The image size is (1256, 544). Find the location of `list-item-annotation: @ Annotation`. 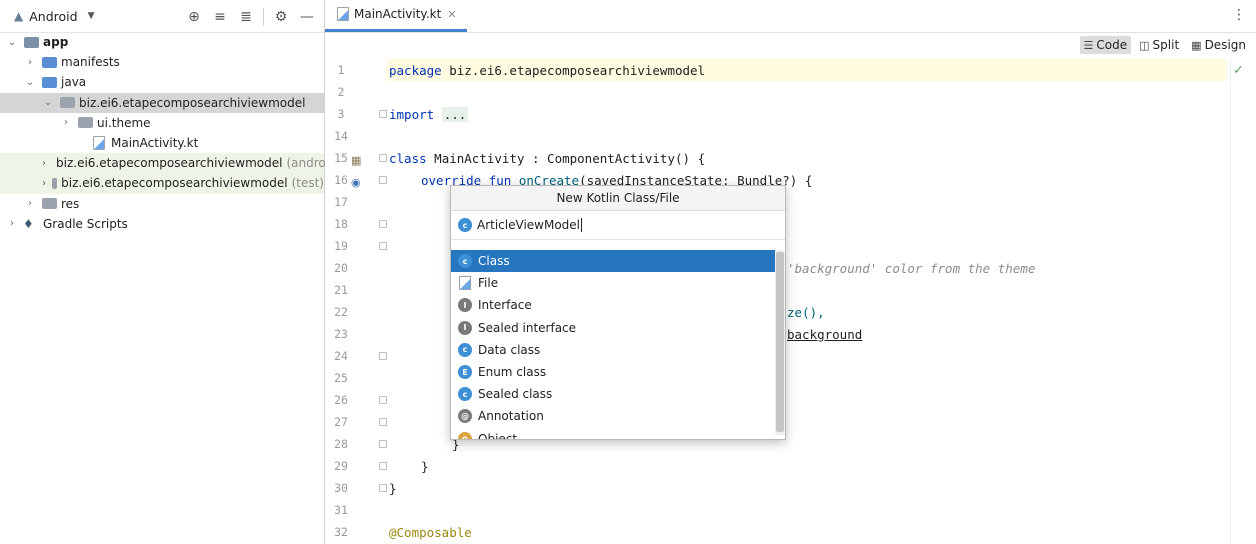

list-item-annotation: @ Annotation is located at coordinates (613, 416).